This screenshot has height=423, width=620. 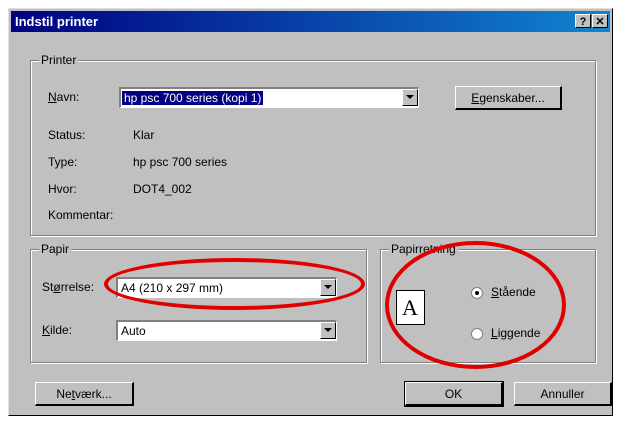 I want to click on help-button: ?, so click(x=583, y=21).